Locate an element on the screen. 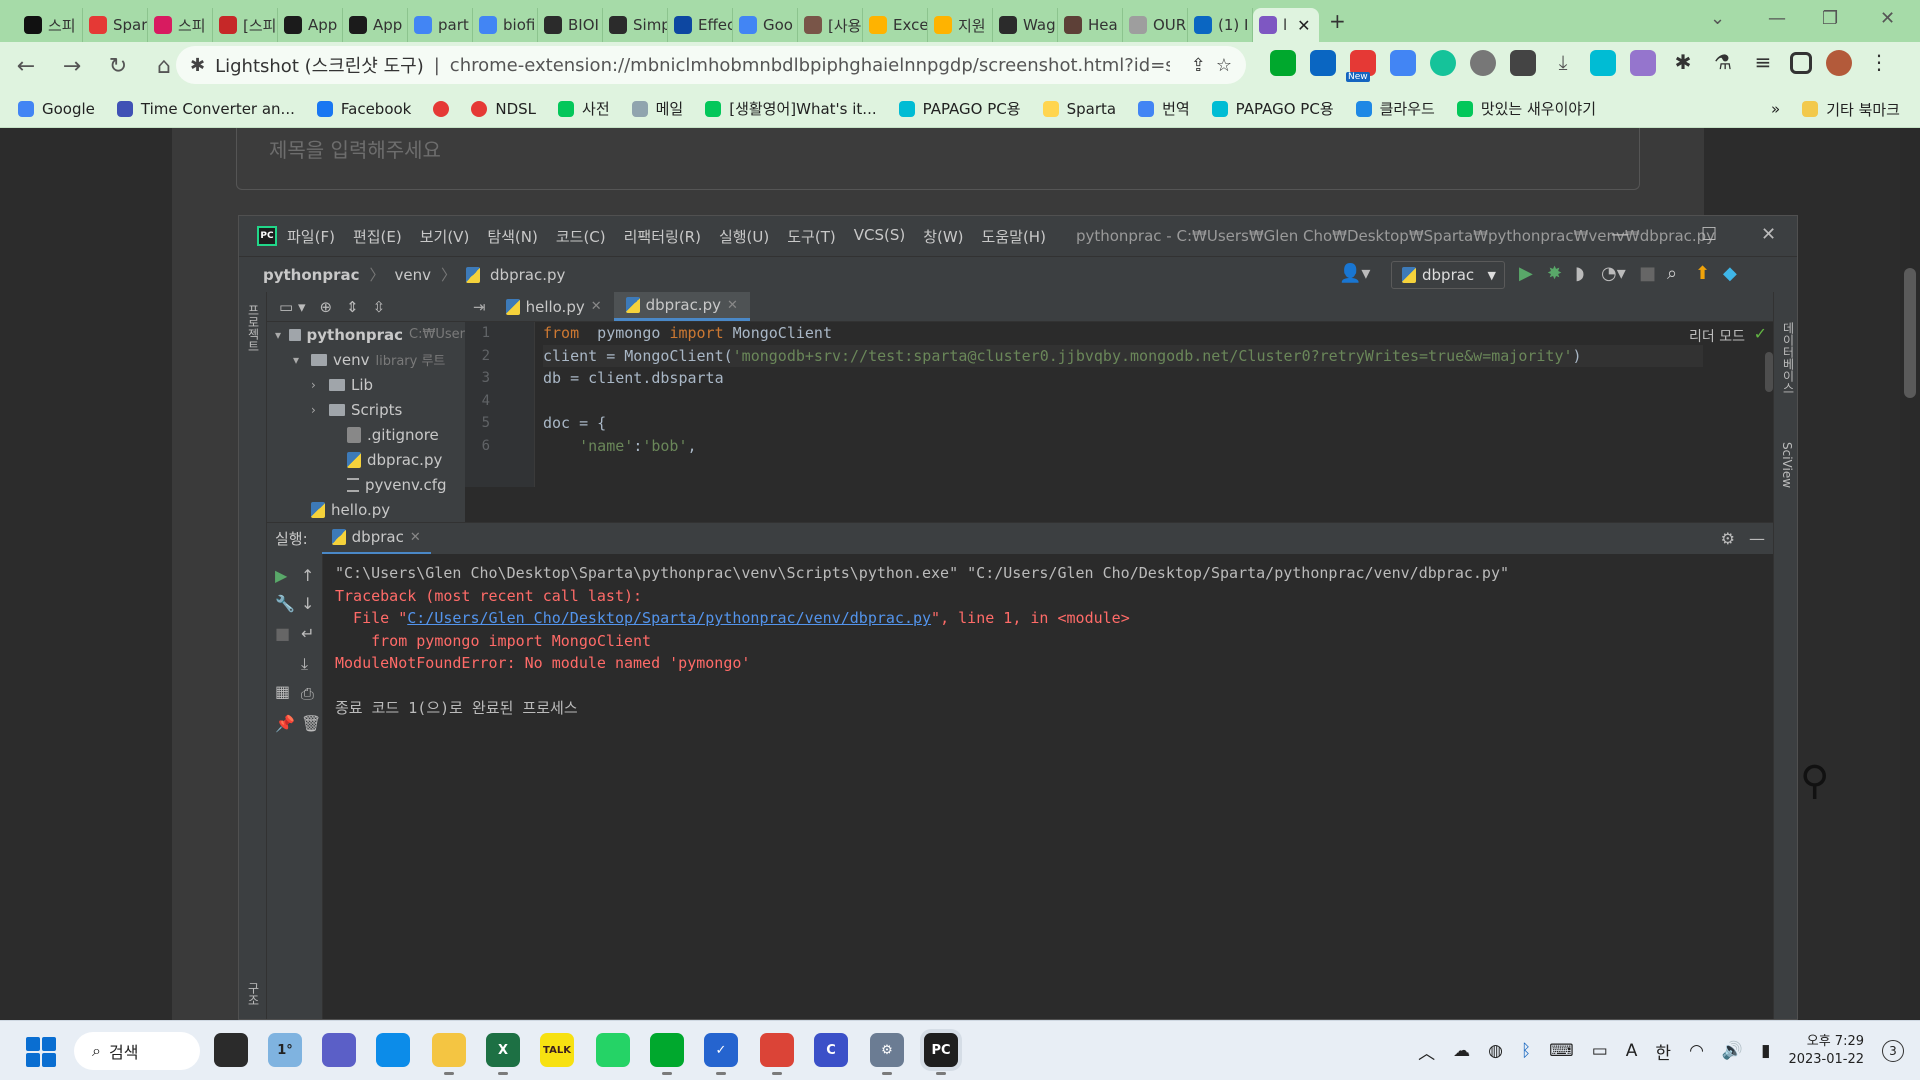  run-configuration-select: dbprac ▼ is located at coordinates (1448, 275).